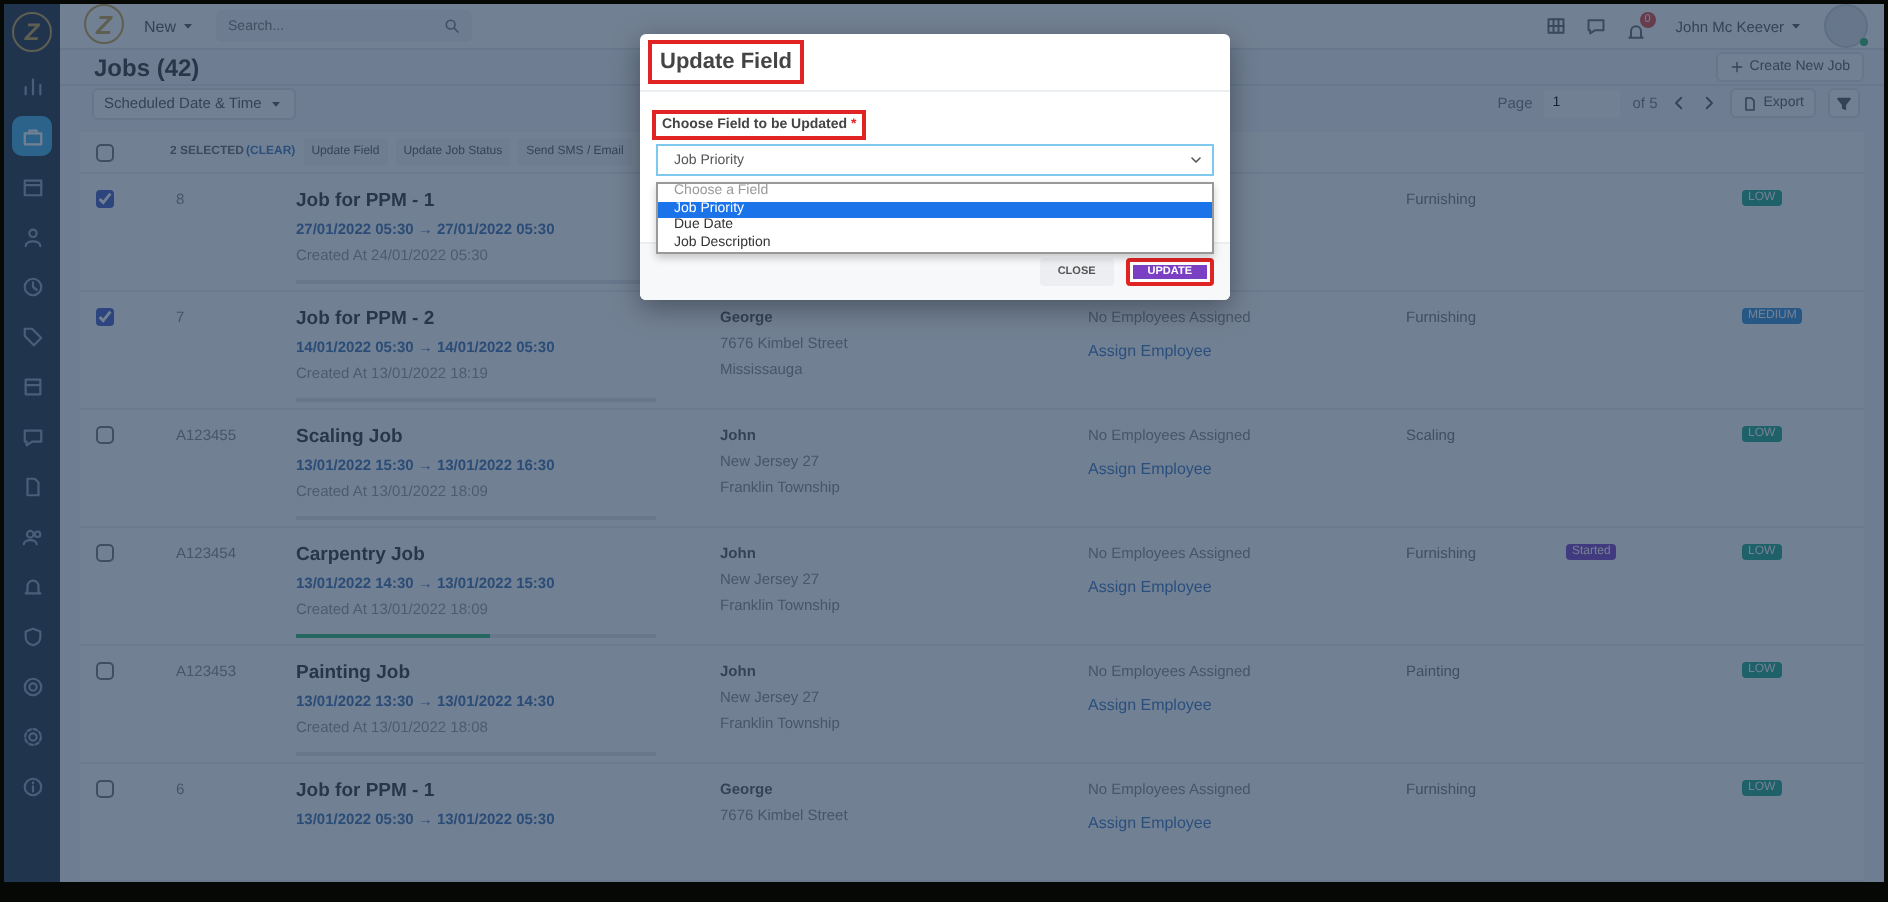 The image size is (1888, 902). Describe the element at coordinates (170, 26) in the screenshot. I see `new-menu: New` at that location.